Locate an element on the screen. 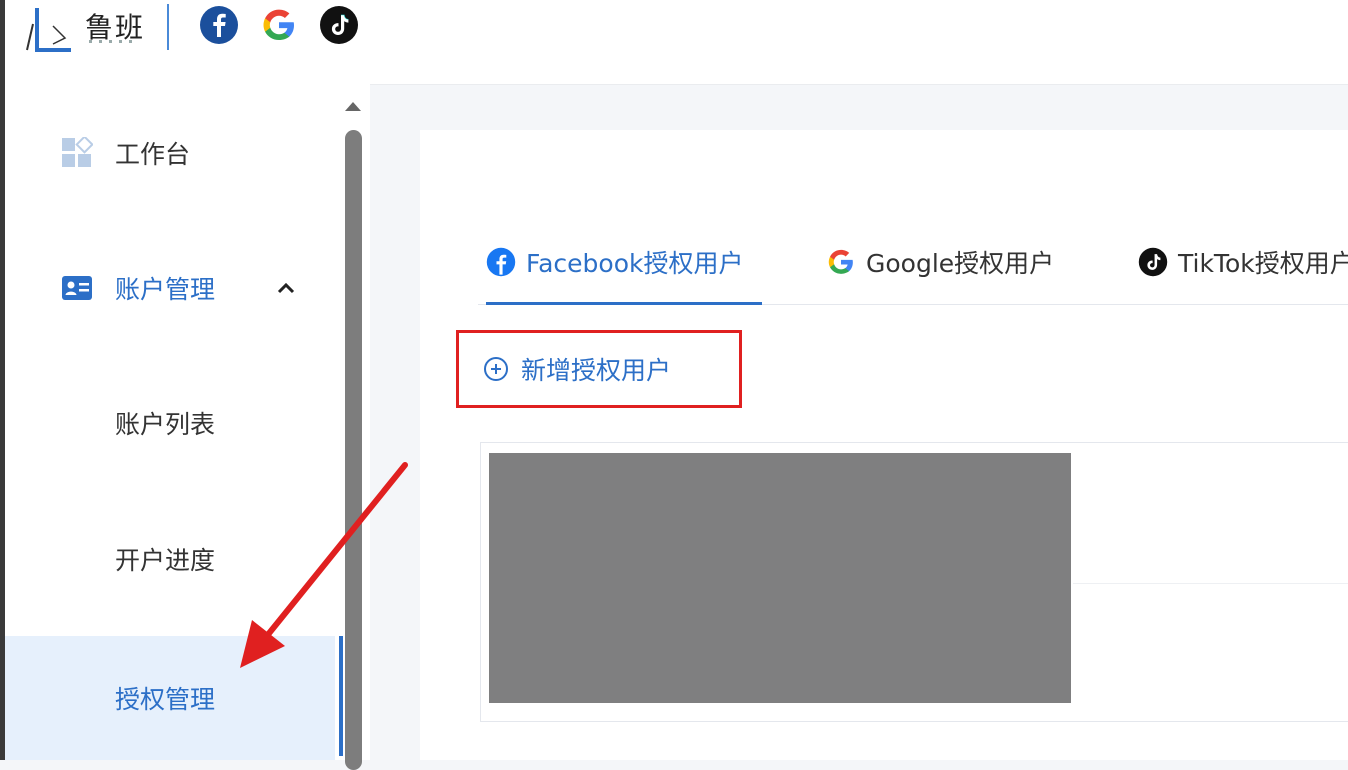 The width and height of the screenshot is (1348, 770). add-authorized-user-button: 新增授权用户 is located at coordinates (599, 369).